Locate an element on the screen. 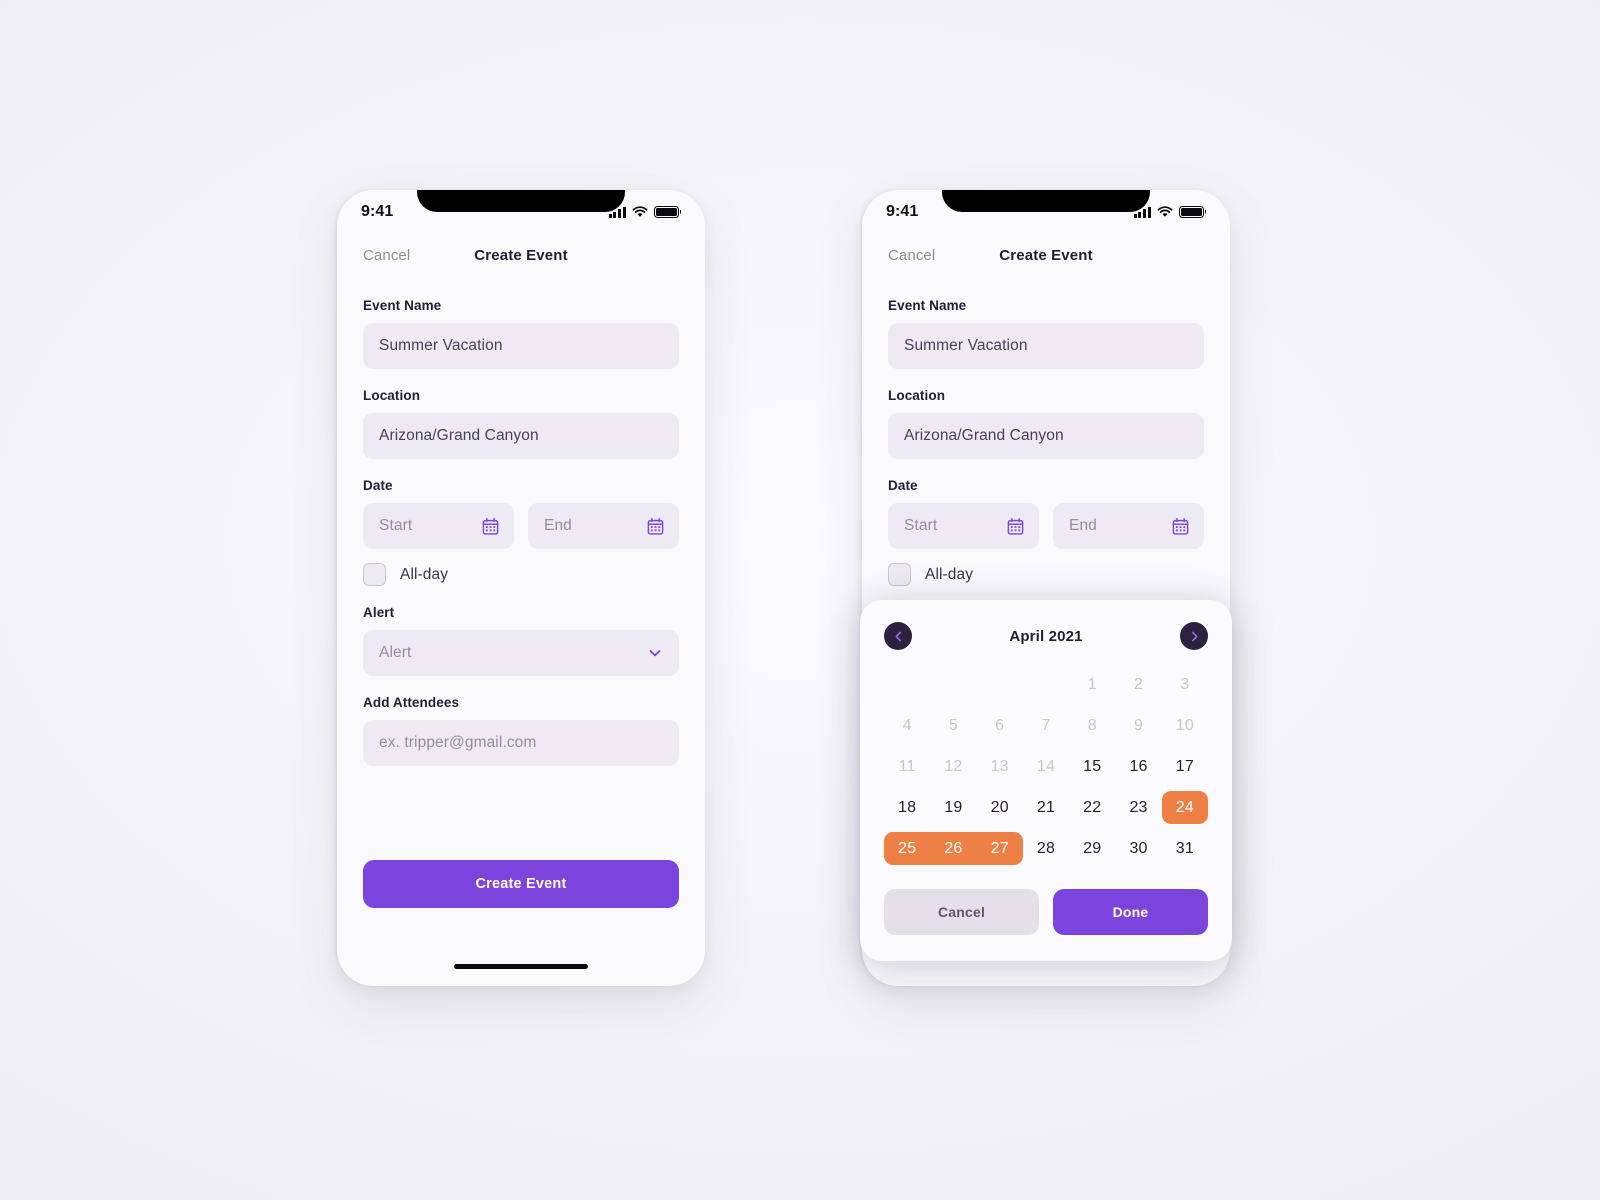  alert-select: Alert is located at coordinates (521, 653).